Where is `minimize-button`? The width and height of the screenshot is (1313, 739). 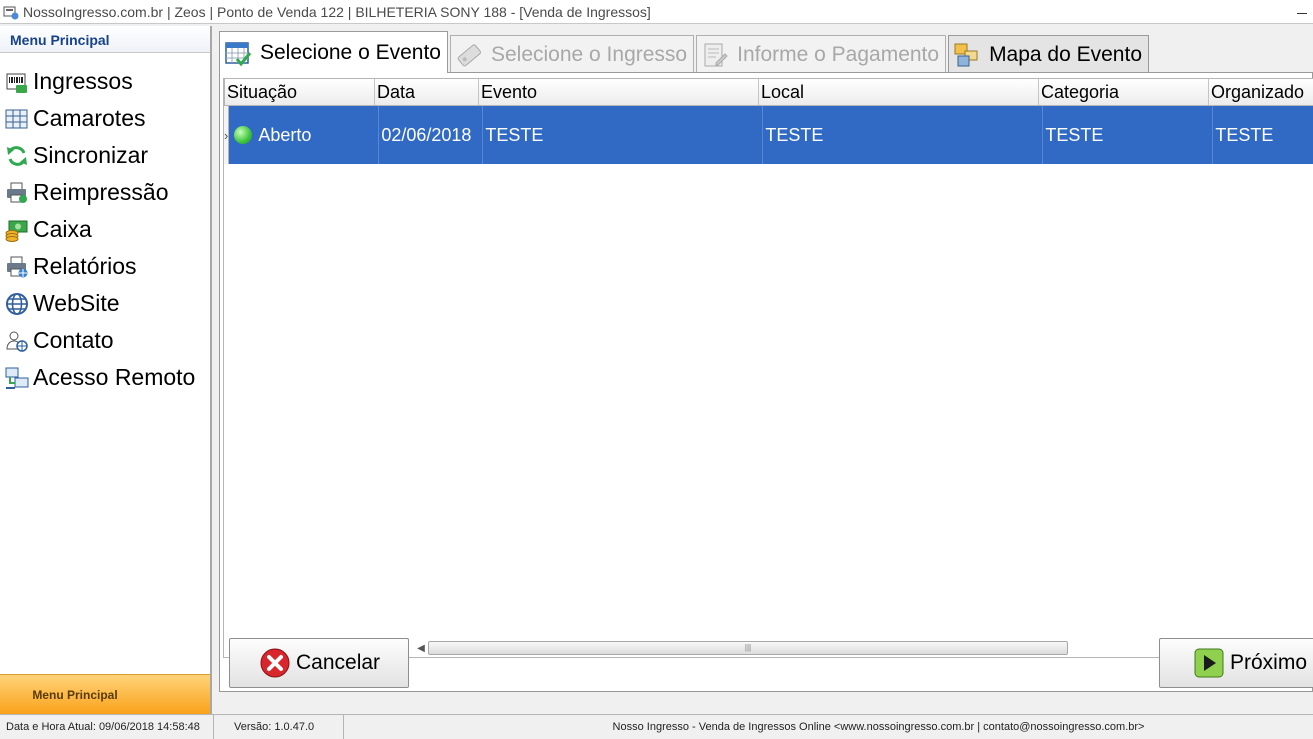 minimize-button is located at coordinates (1302, 9).